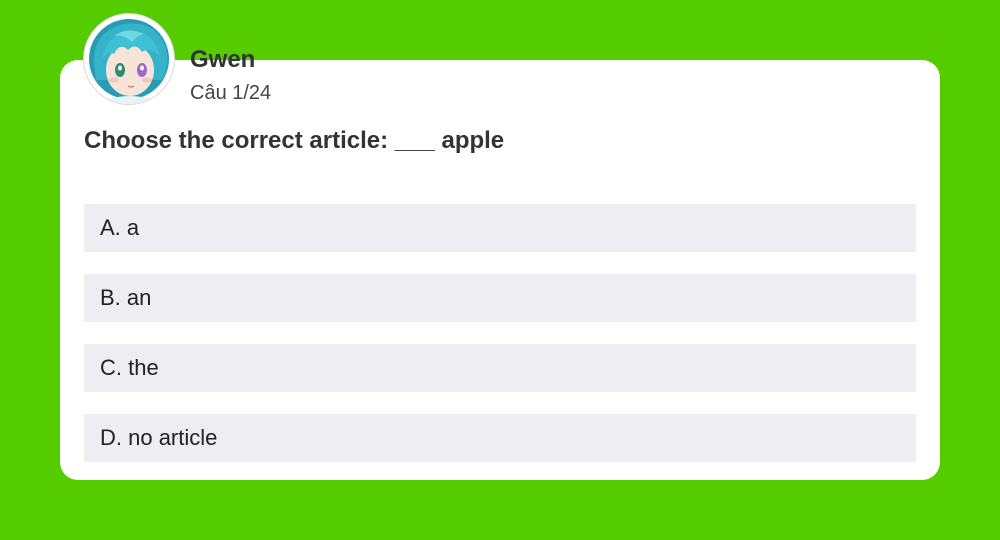  I want to click on option-a-button: A. a, so click(500, 228).